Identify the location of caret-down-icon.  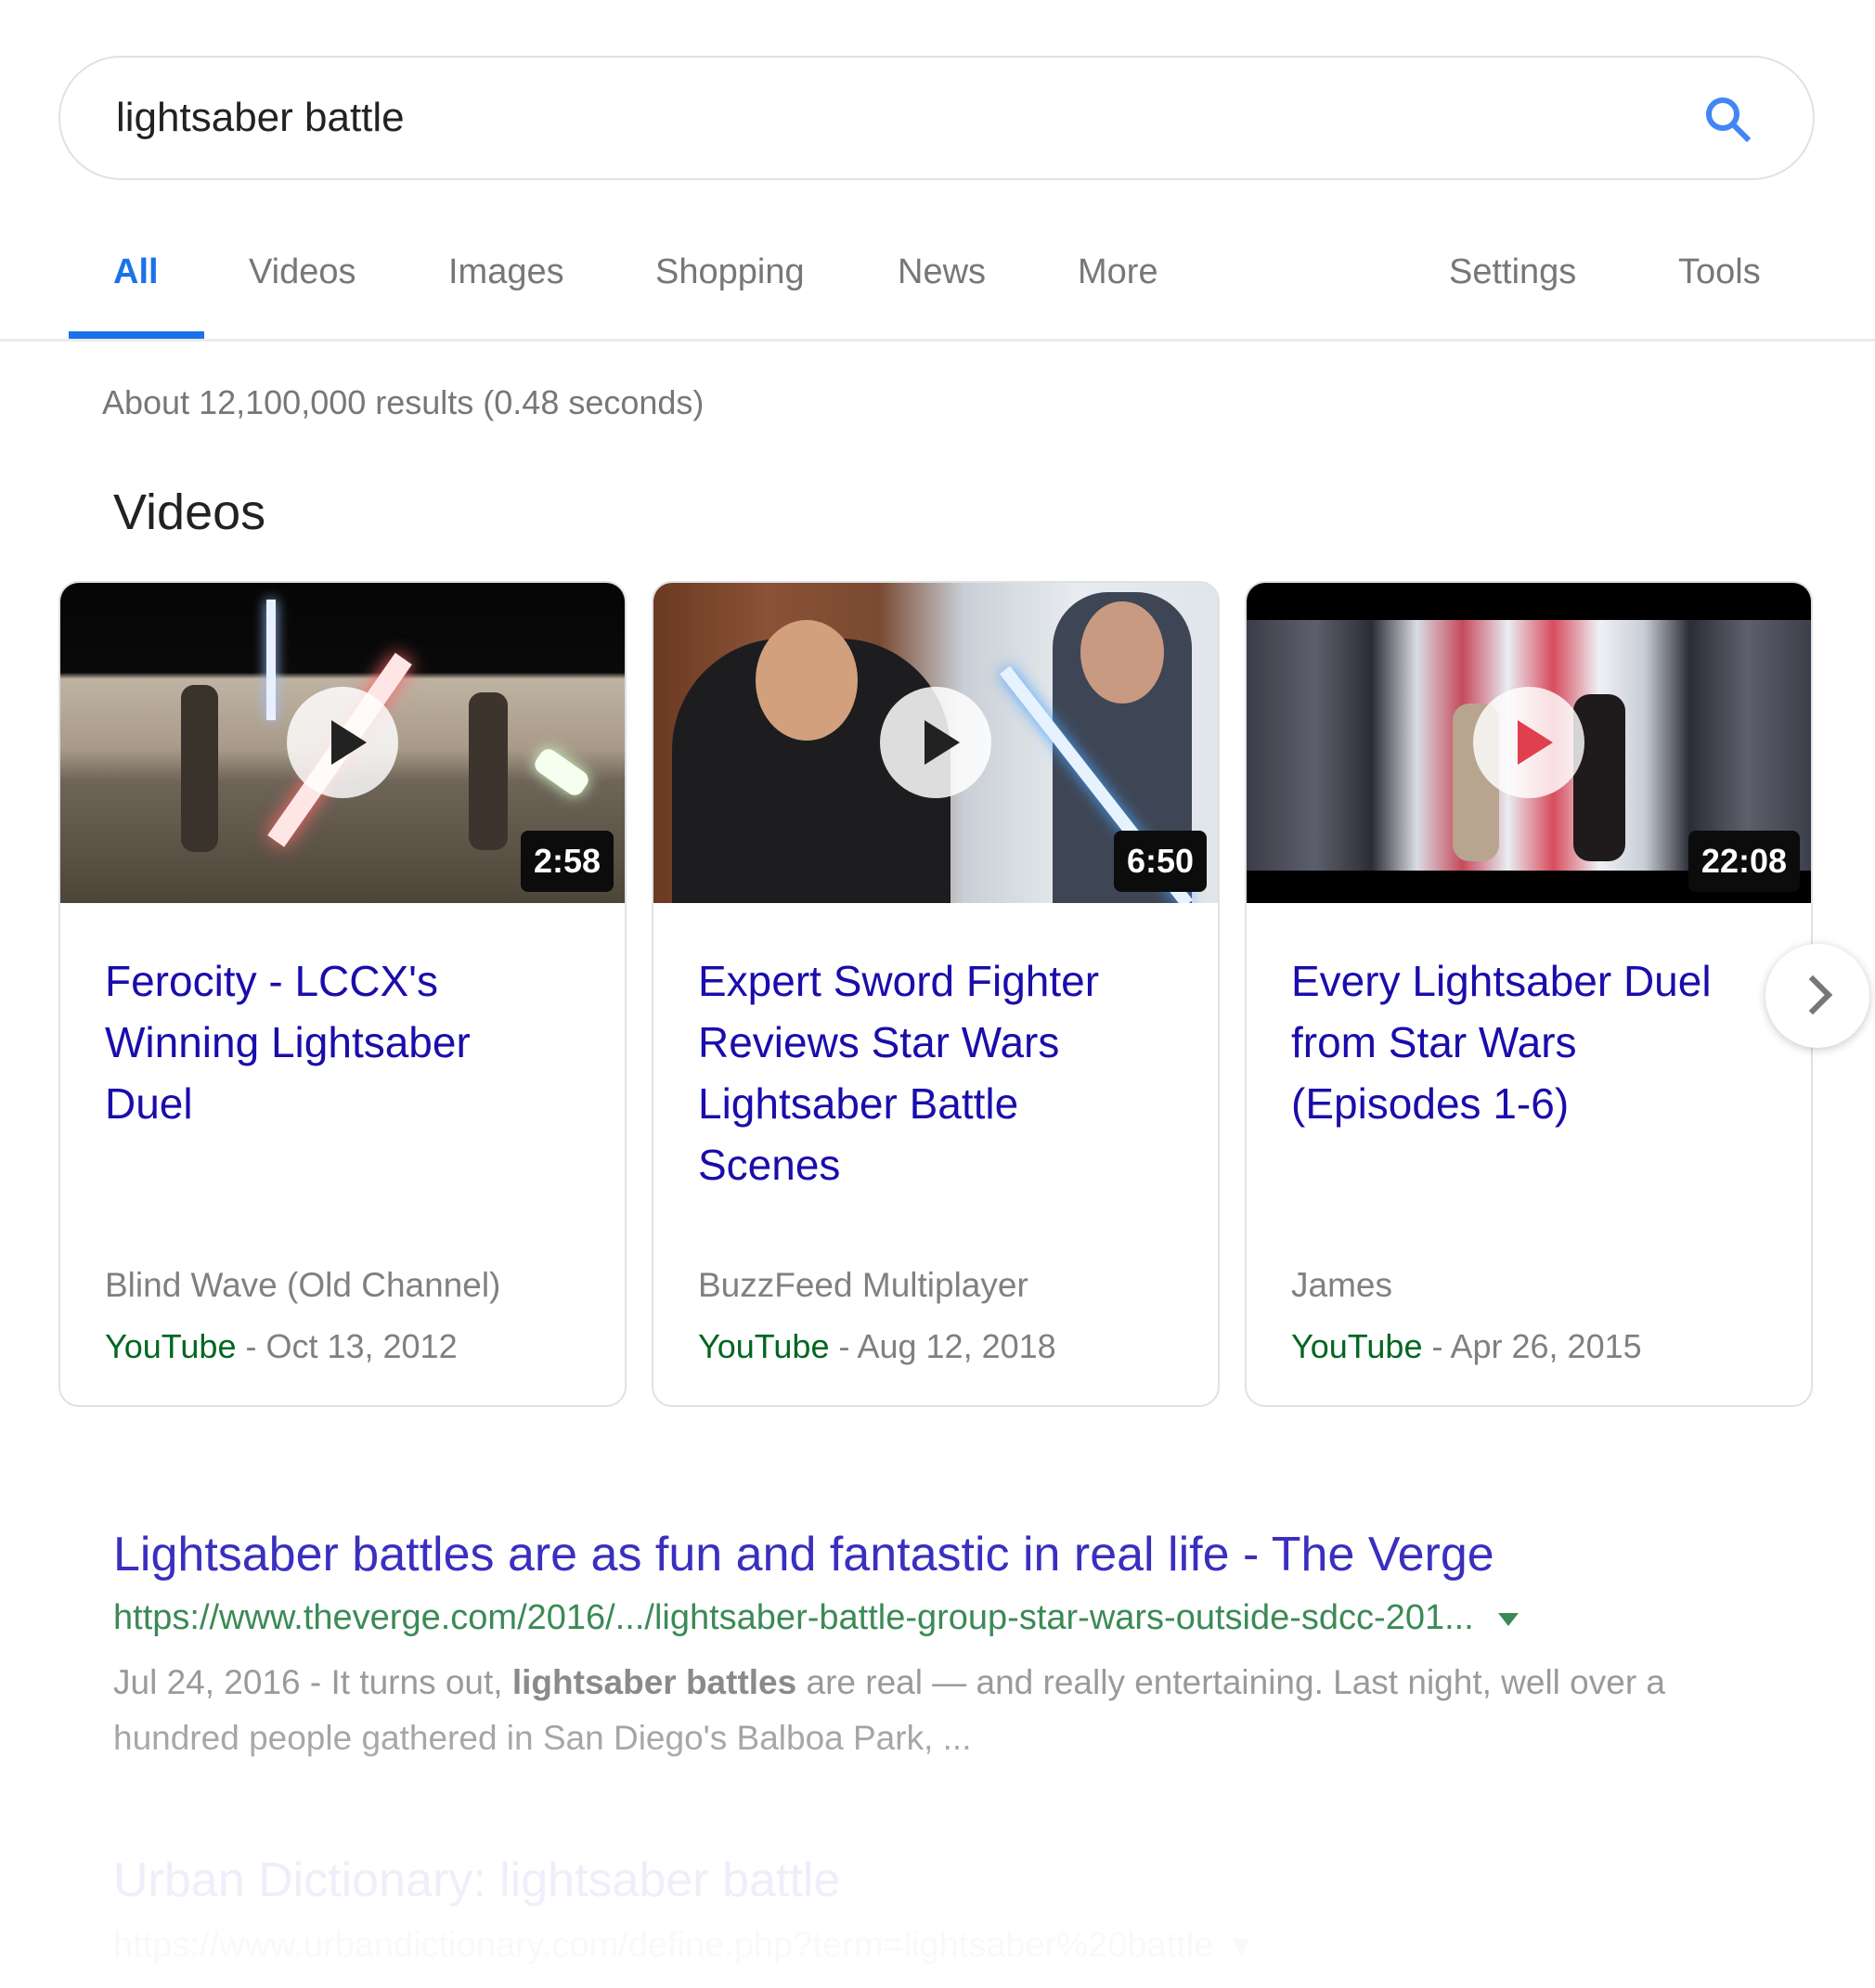
(1508, 1619).